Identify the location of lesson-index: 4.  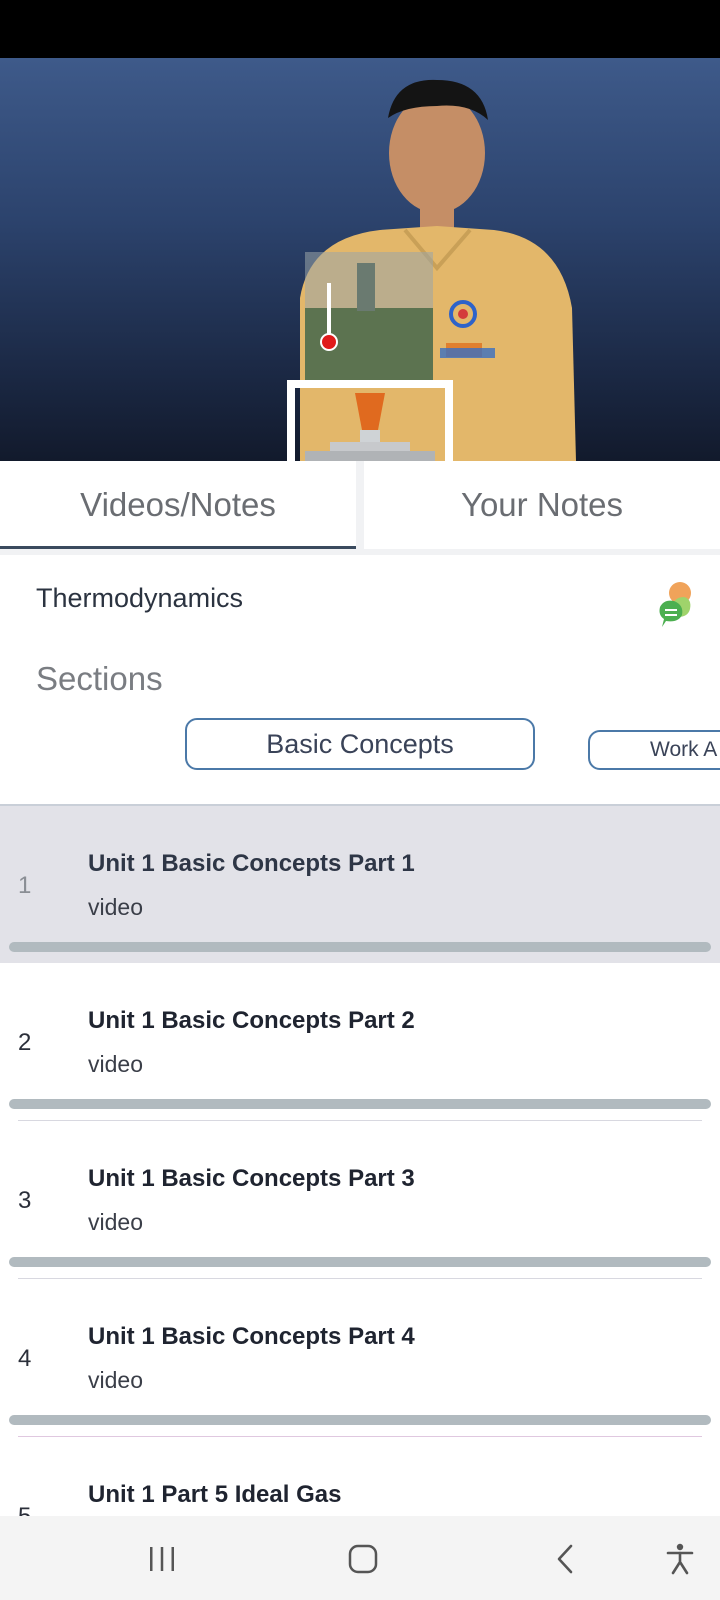
(25, 1358).